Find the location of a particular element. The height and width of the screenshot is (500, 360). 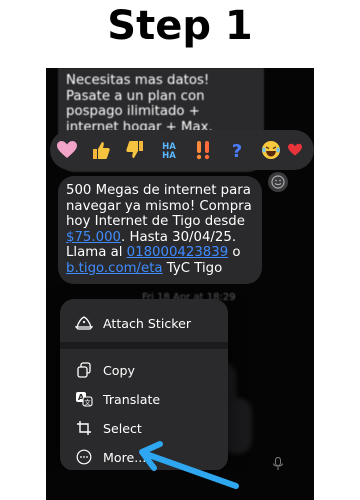

heart-reaction-icon is located at coordinates (67, 150).